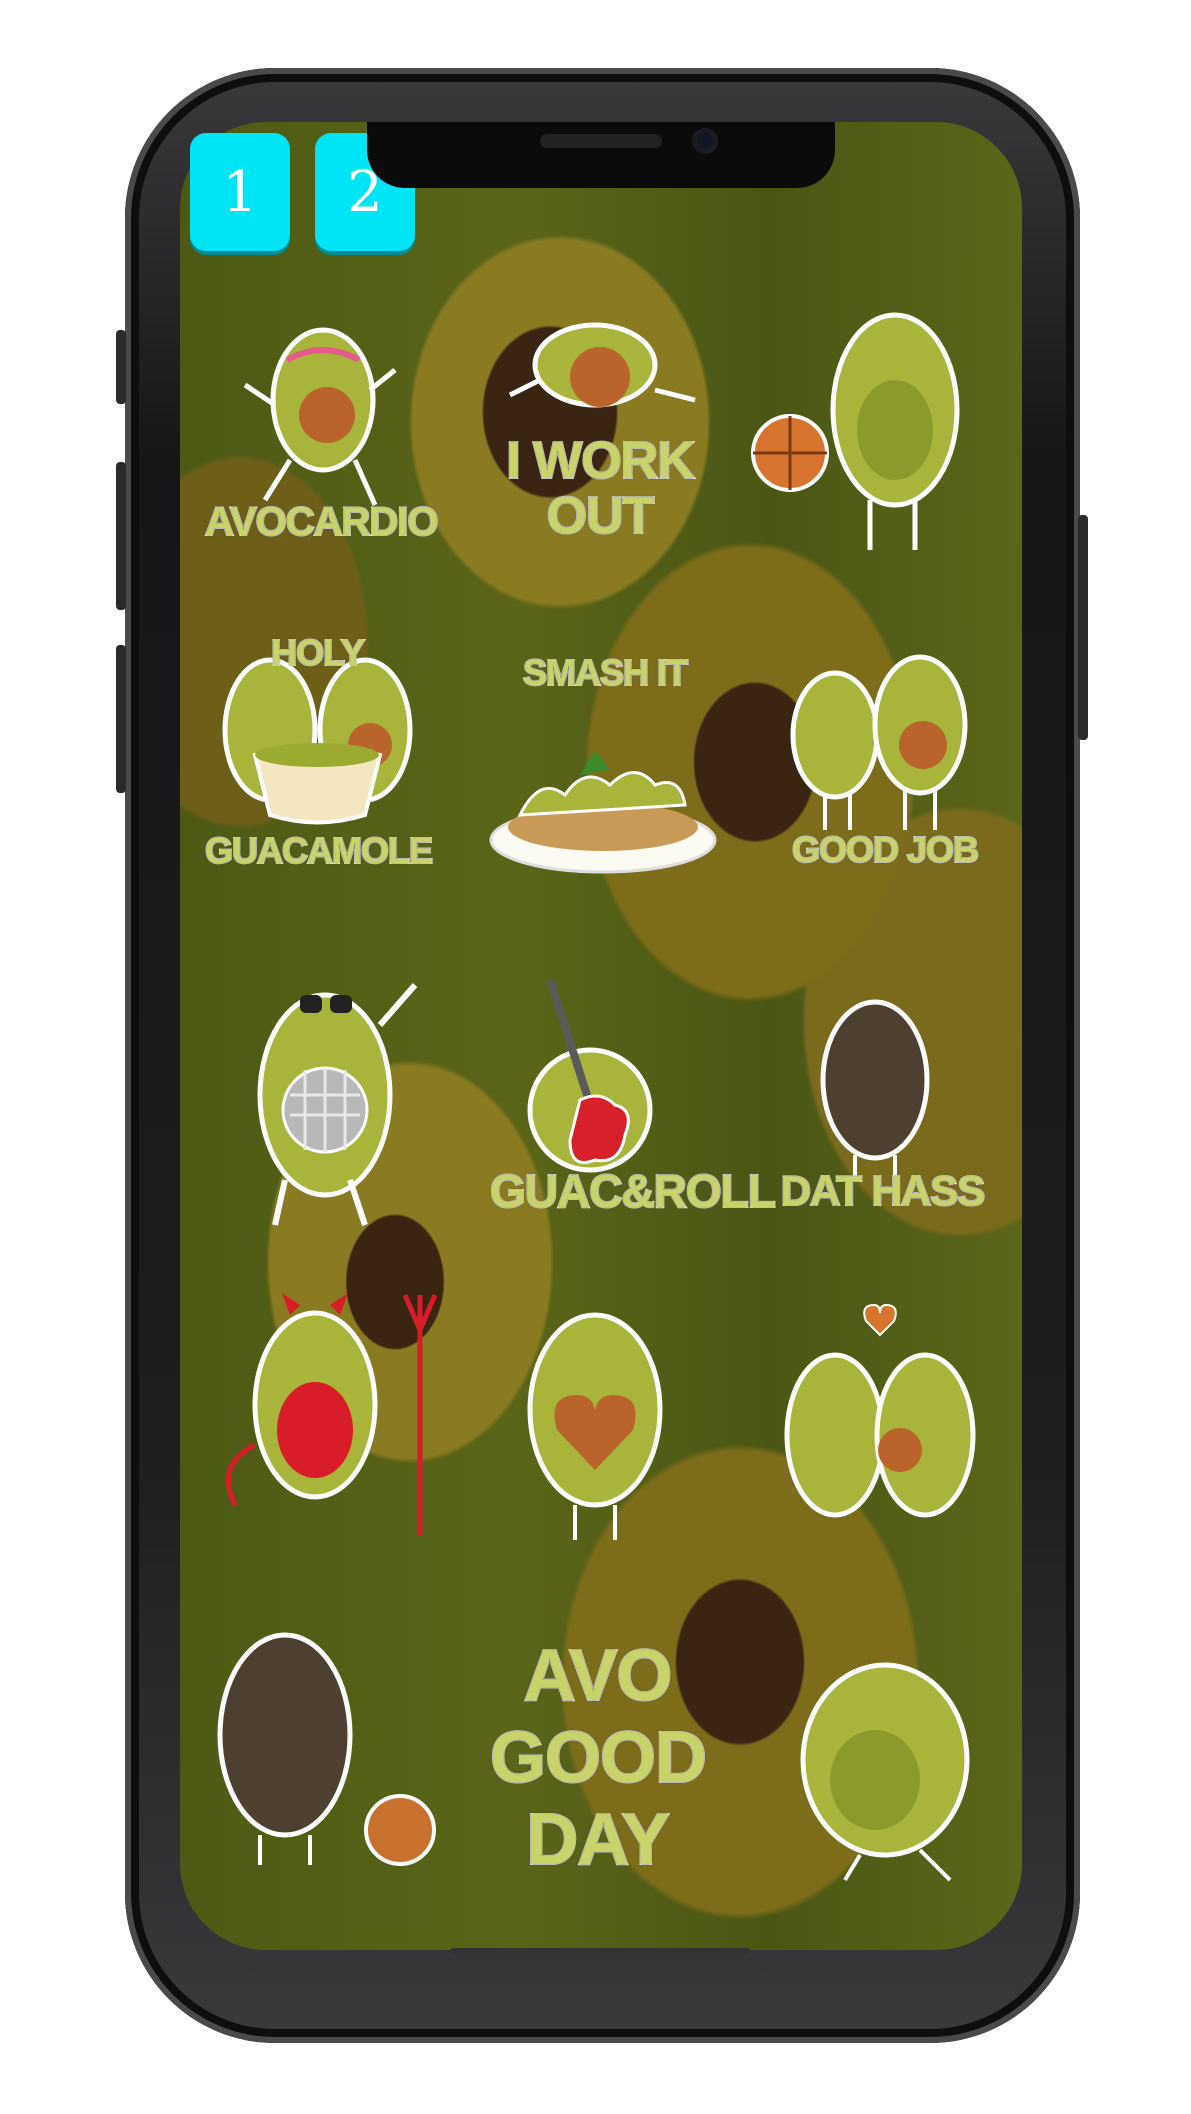 The image size is (1191, 2114). Describe the element at coordinates (600, 461) in the screenshot. I see `sticker-caption-line1: I WORK` at that location.